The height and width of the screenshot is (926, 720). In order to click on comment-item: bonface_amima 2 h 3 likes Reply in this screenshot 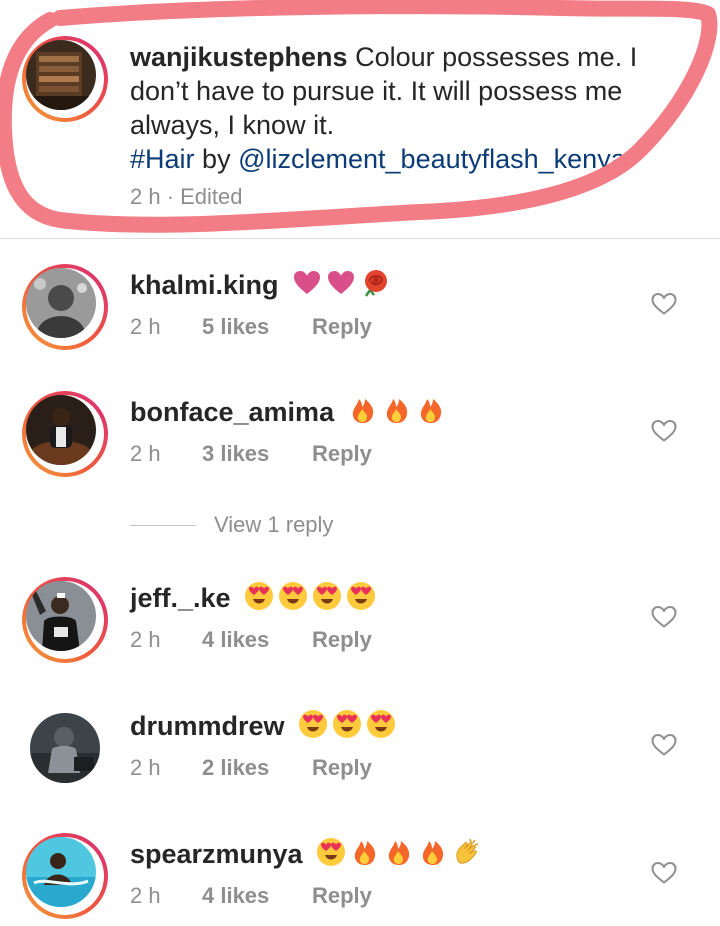, I will do `click(360, 451)`.